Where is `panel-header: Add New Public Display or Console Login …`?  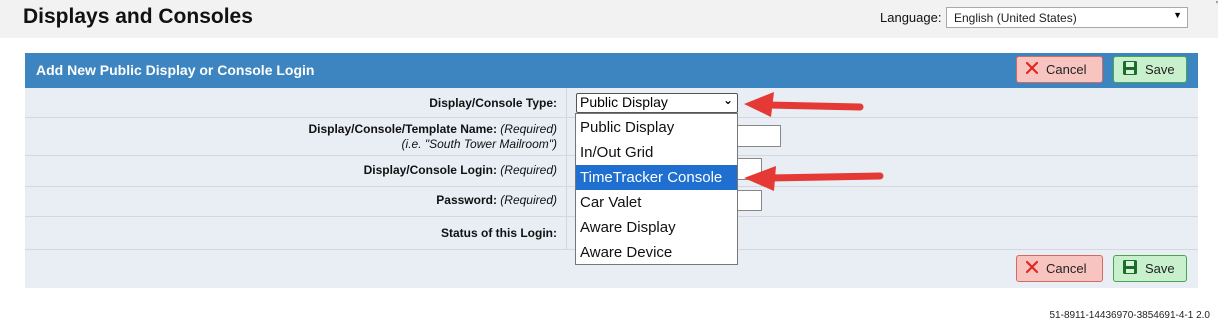 panel-header: Add New Public Display or Console Login … is located at coordinates (611, 70).